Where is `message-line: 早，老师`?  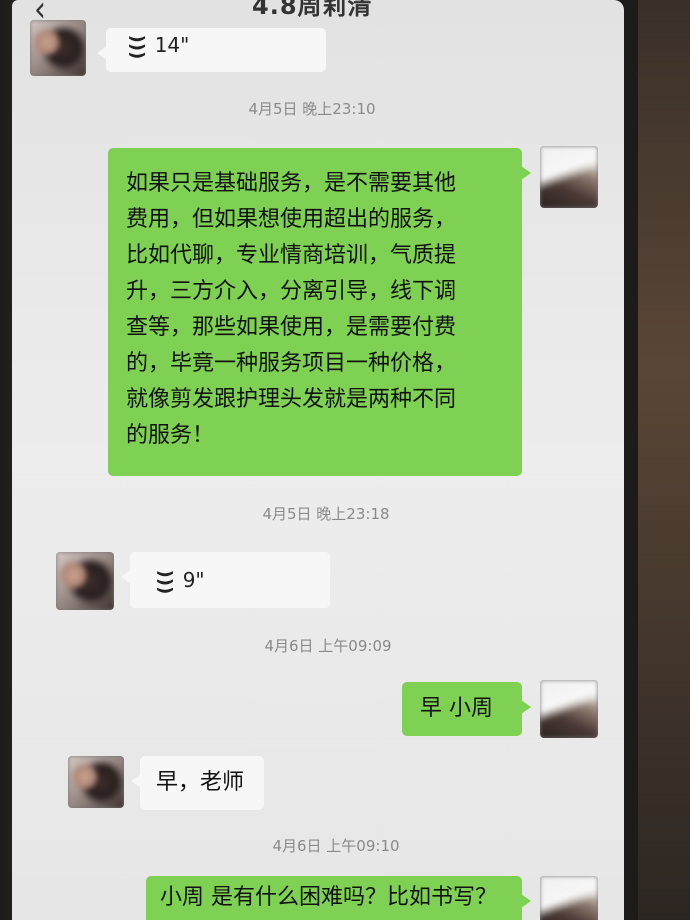
message-line: 早，老师 is located at coordinates (200, 782).